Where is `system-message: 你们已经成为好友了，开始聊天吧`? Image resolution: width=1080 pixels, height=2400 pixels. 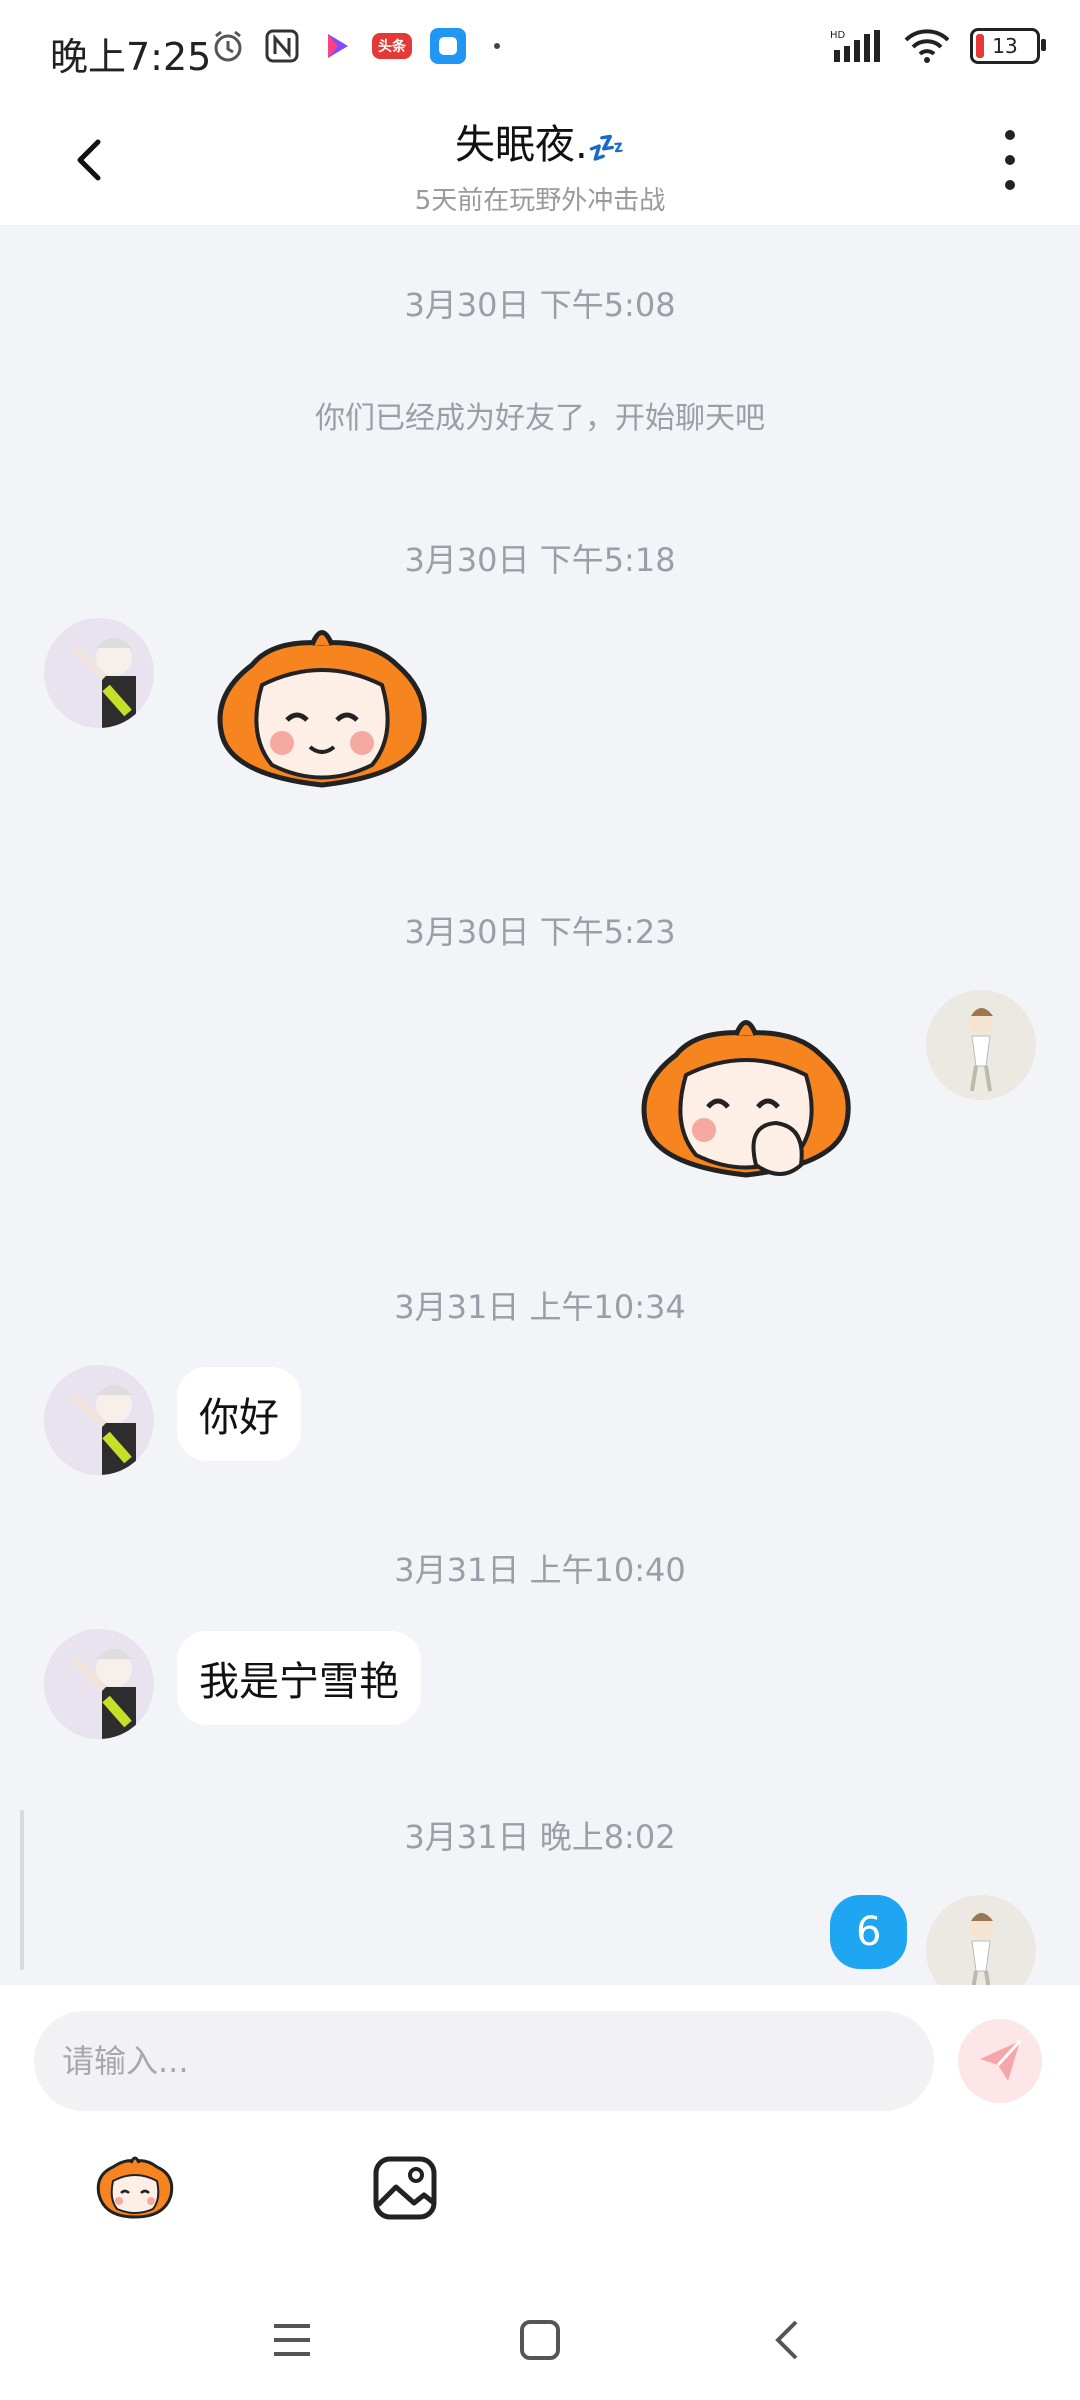
system-message: 你们已经成为好友了，开始聊天吧 is located at coordinates (540, 418).